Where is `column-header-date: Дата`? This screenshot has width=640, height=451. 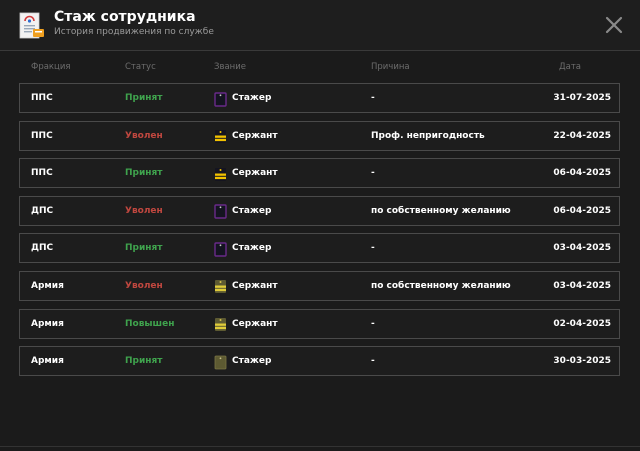 column-header-date: Дата is located at coordinates (570, 67).